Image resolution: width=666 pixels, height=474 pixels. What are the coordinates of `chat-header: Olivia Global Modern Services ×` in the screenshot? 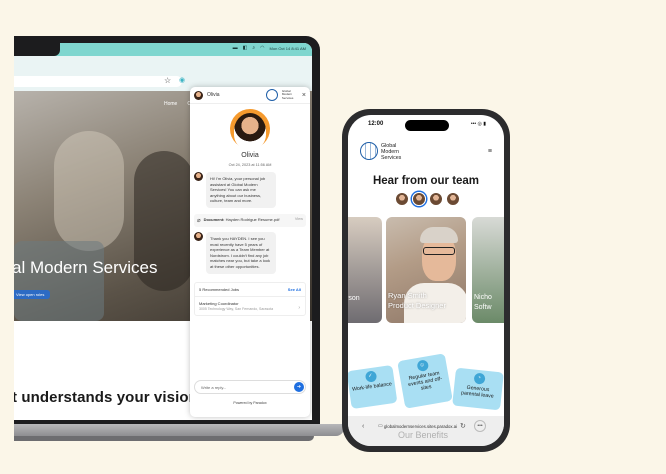 It's located at (250, 95).